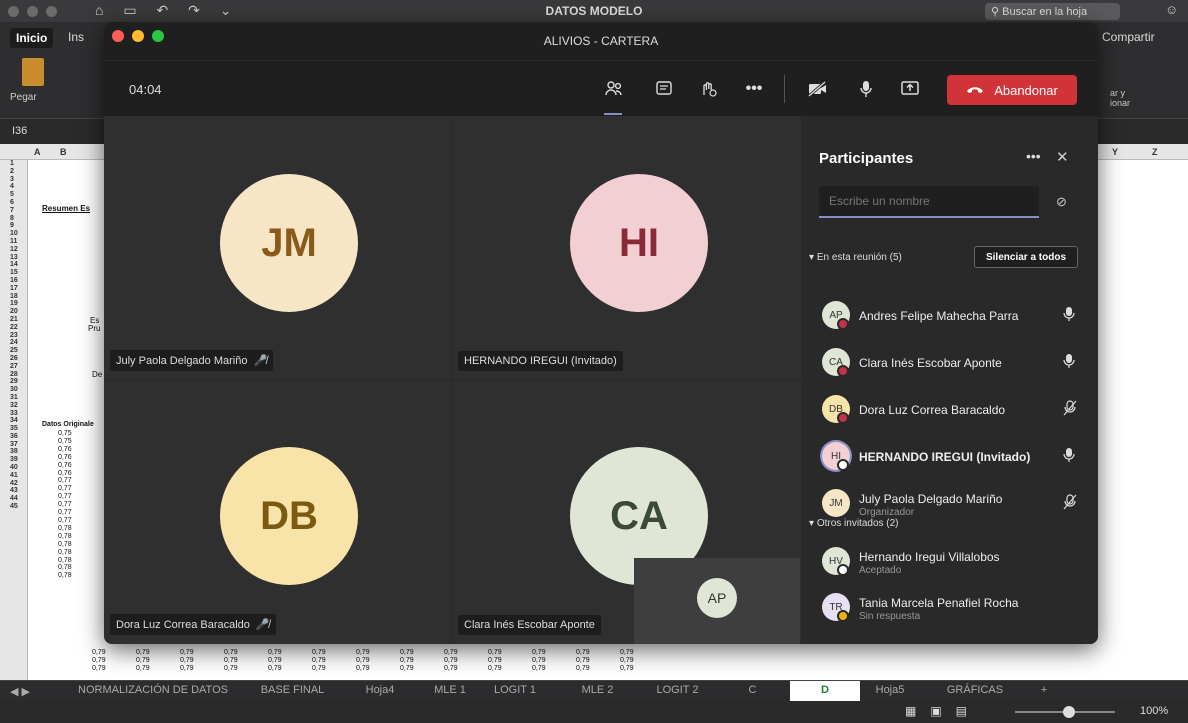 The width and height of the screenshot is (1188, 723). Describe the element at coordinates (1154, 711) in the screenshot. I see `zoom-level: 100%` at that location.